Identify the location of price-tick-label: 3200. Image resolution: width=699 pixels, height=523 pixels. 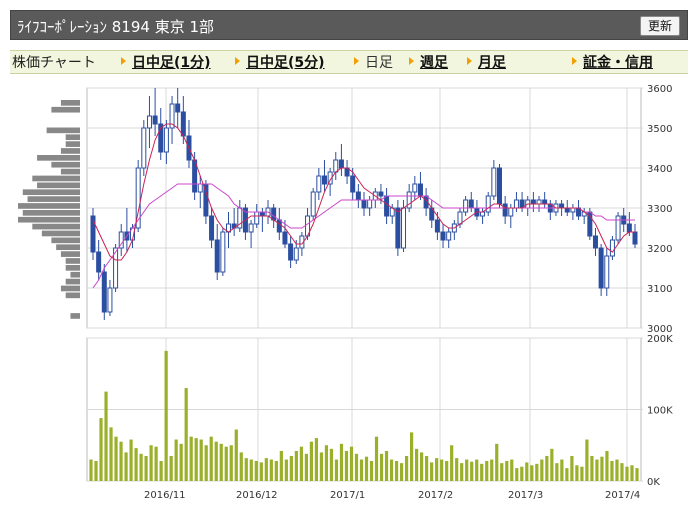
(659, 249).